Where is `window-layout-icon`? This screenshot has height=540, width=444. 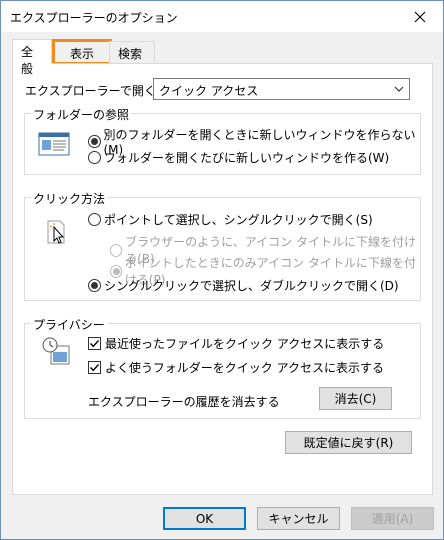 window-layout-icon is located at coordinates (54, 144).